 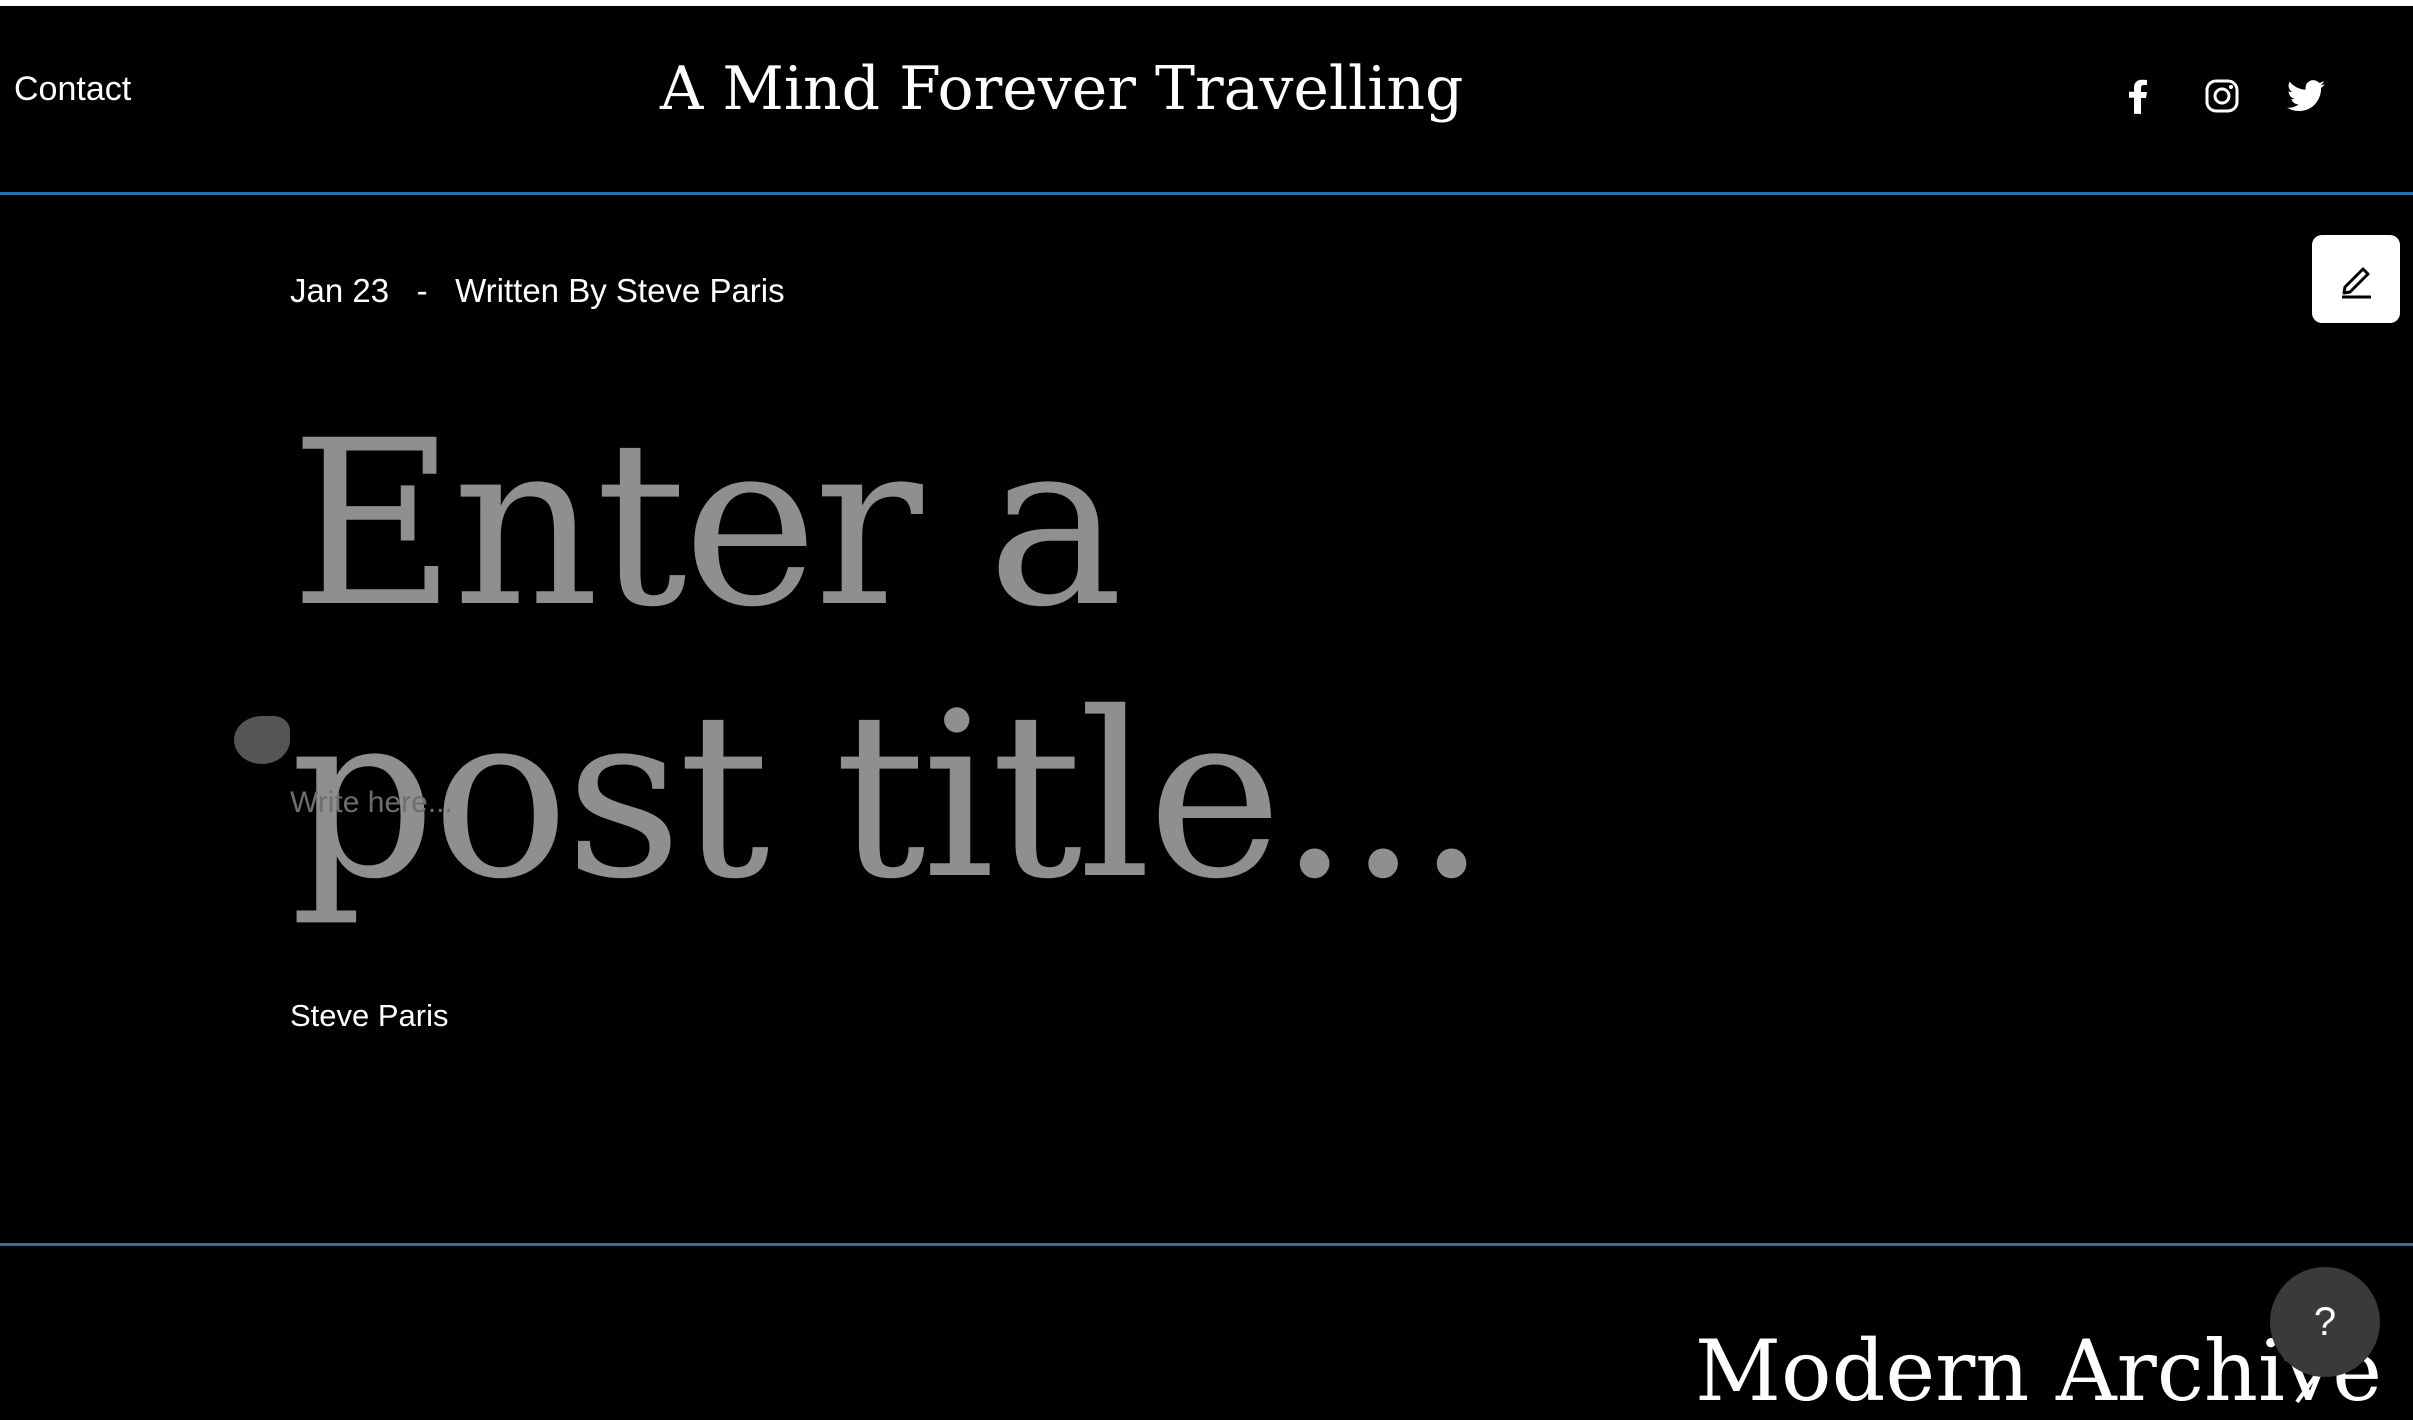 What do you see at coordinates (1061, 89) in the screenshot?
I see `site-title: A Mind Forever Travelling` at bounding box center [1061, 89].